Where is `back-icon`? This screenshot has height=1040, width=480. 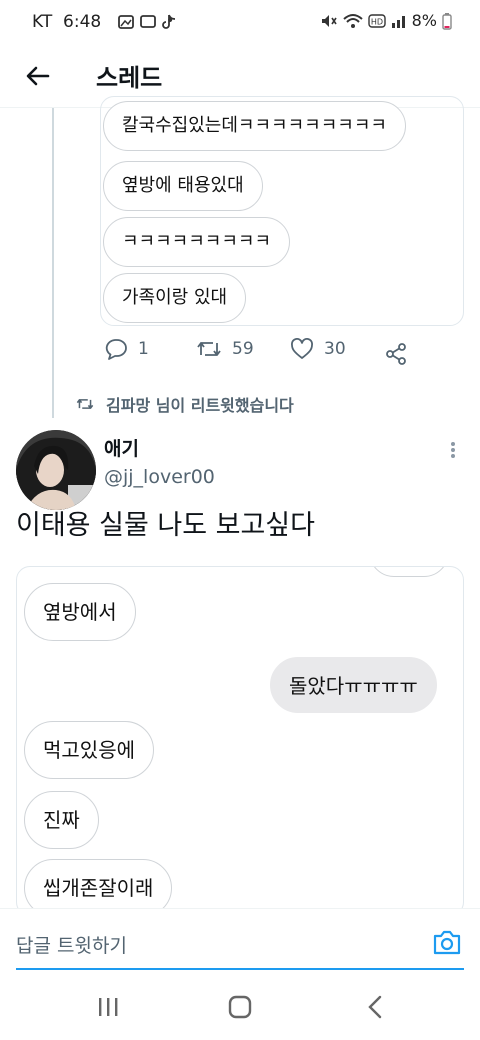 back-icon is located at coordinates (376, 1007).